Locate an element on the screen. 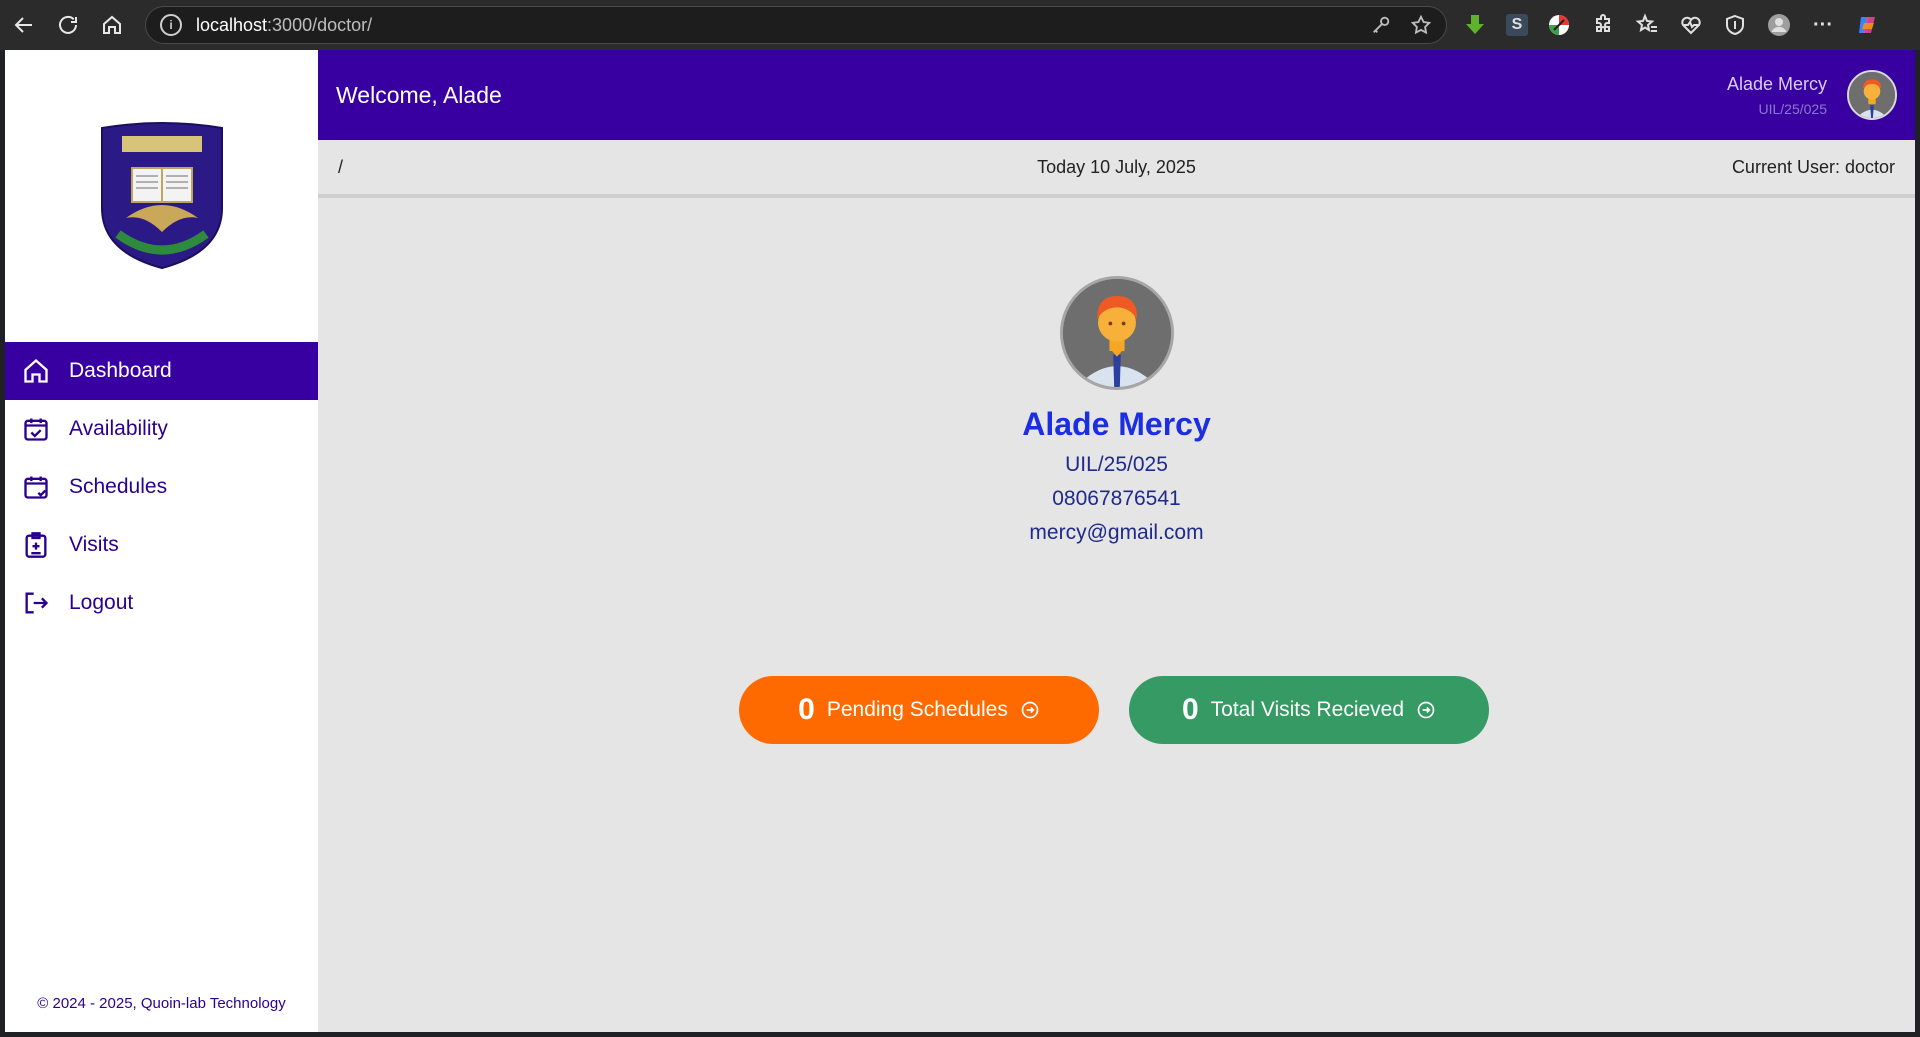 This screenshot has height=1037, width=1920. copilot-icon is located at coordinates (1867, 25).